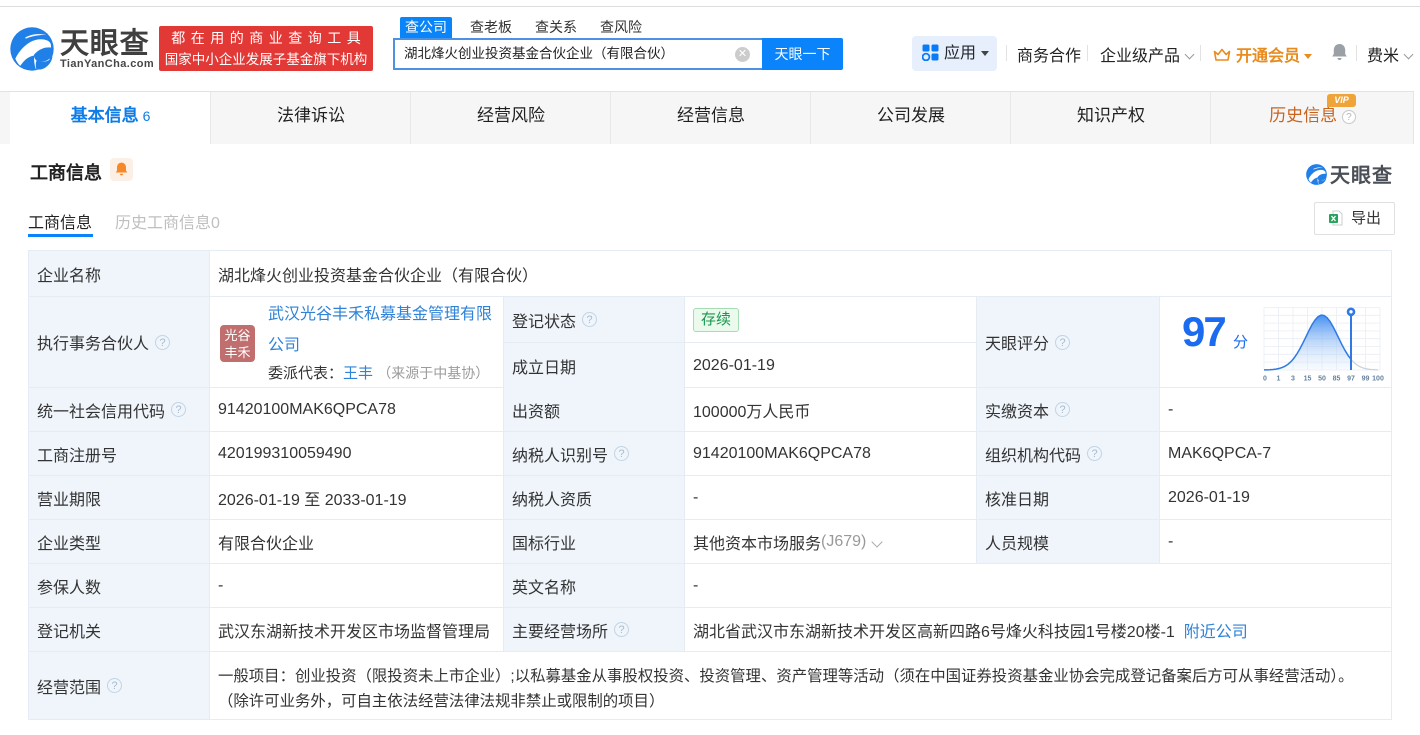  What do you see at coordinates (1322, 379) in the screenshot?
I see `svg-text: 50` at bounding box center [1322, 379].